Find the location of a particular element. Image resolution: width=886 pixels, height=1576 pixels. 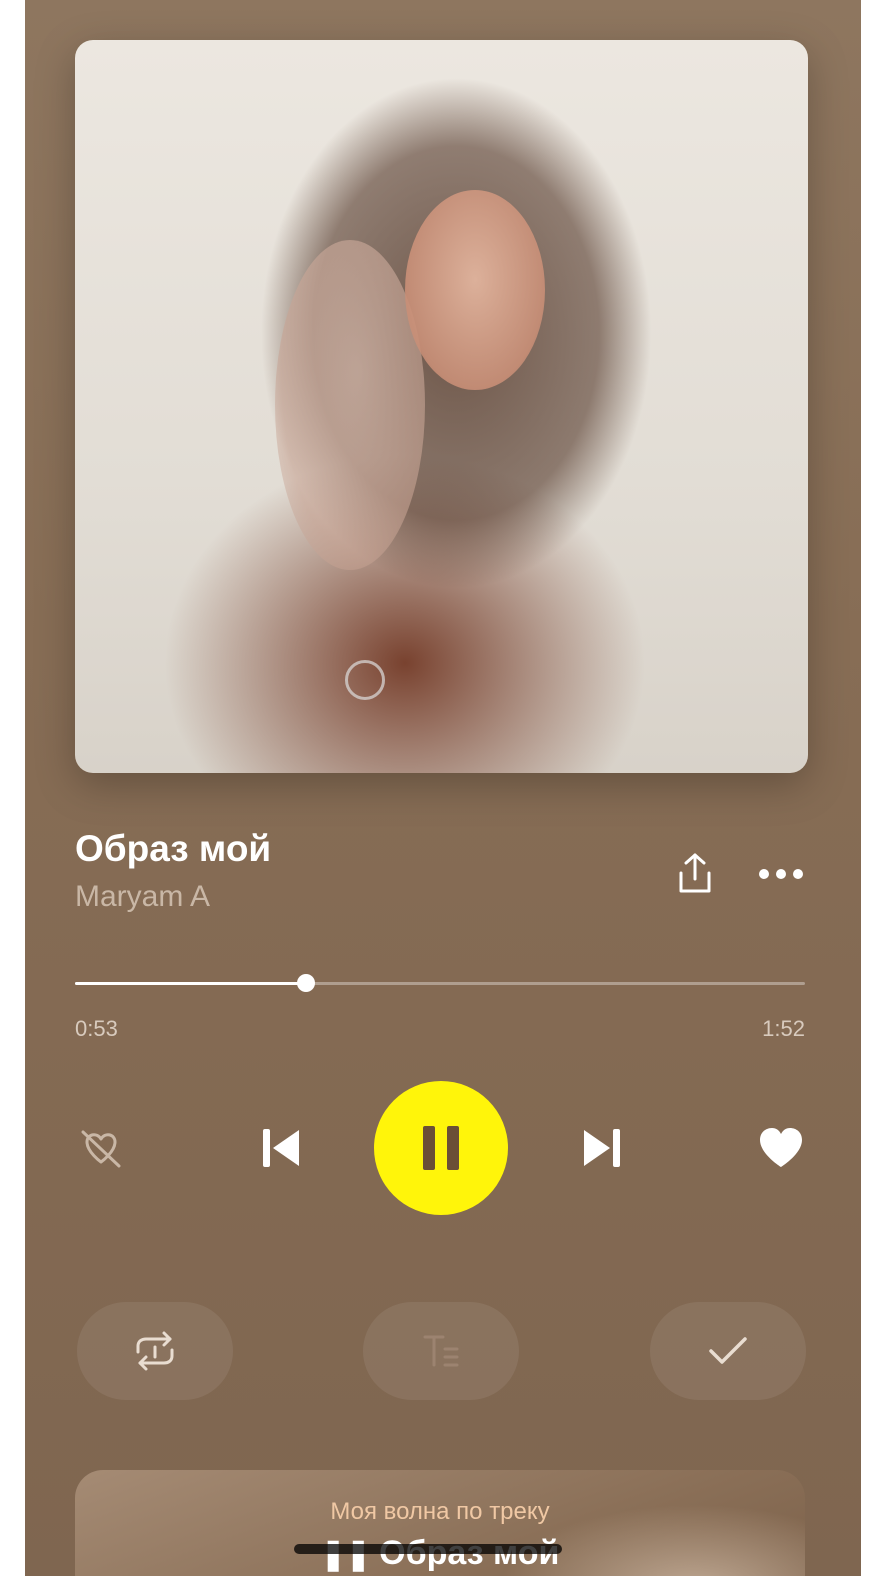

total-time: 1:52 is located at coordinates (783, 1028).